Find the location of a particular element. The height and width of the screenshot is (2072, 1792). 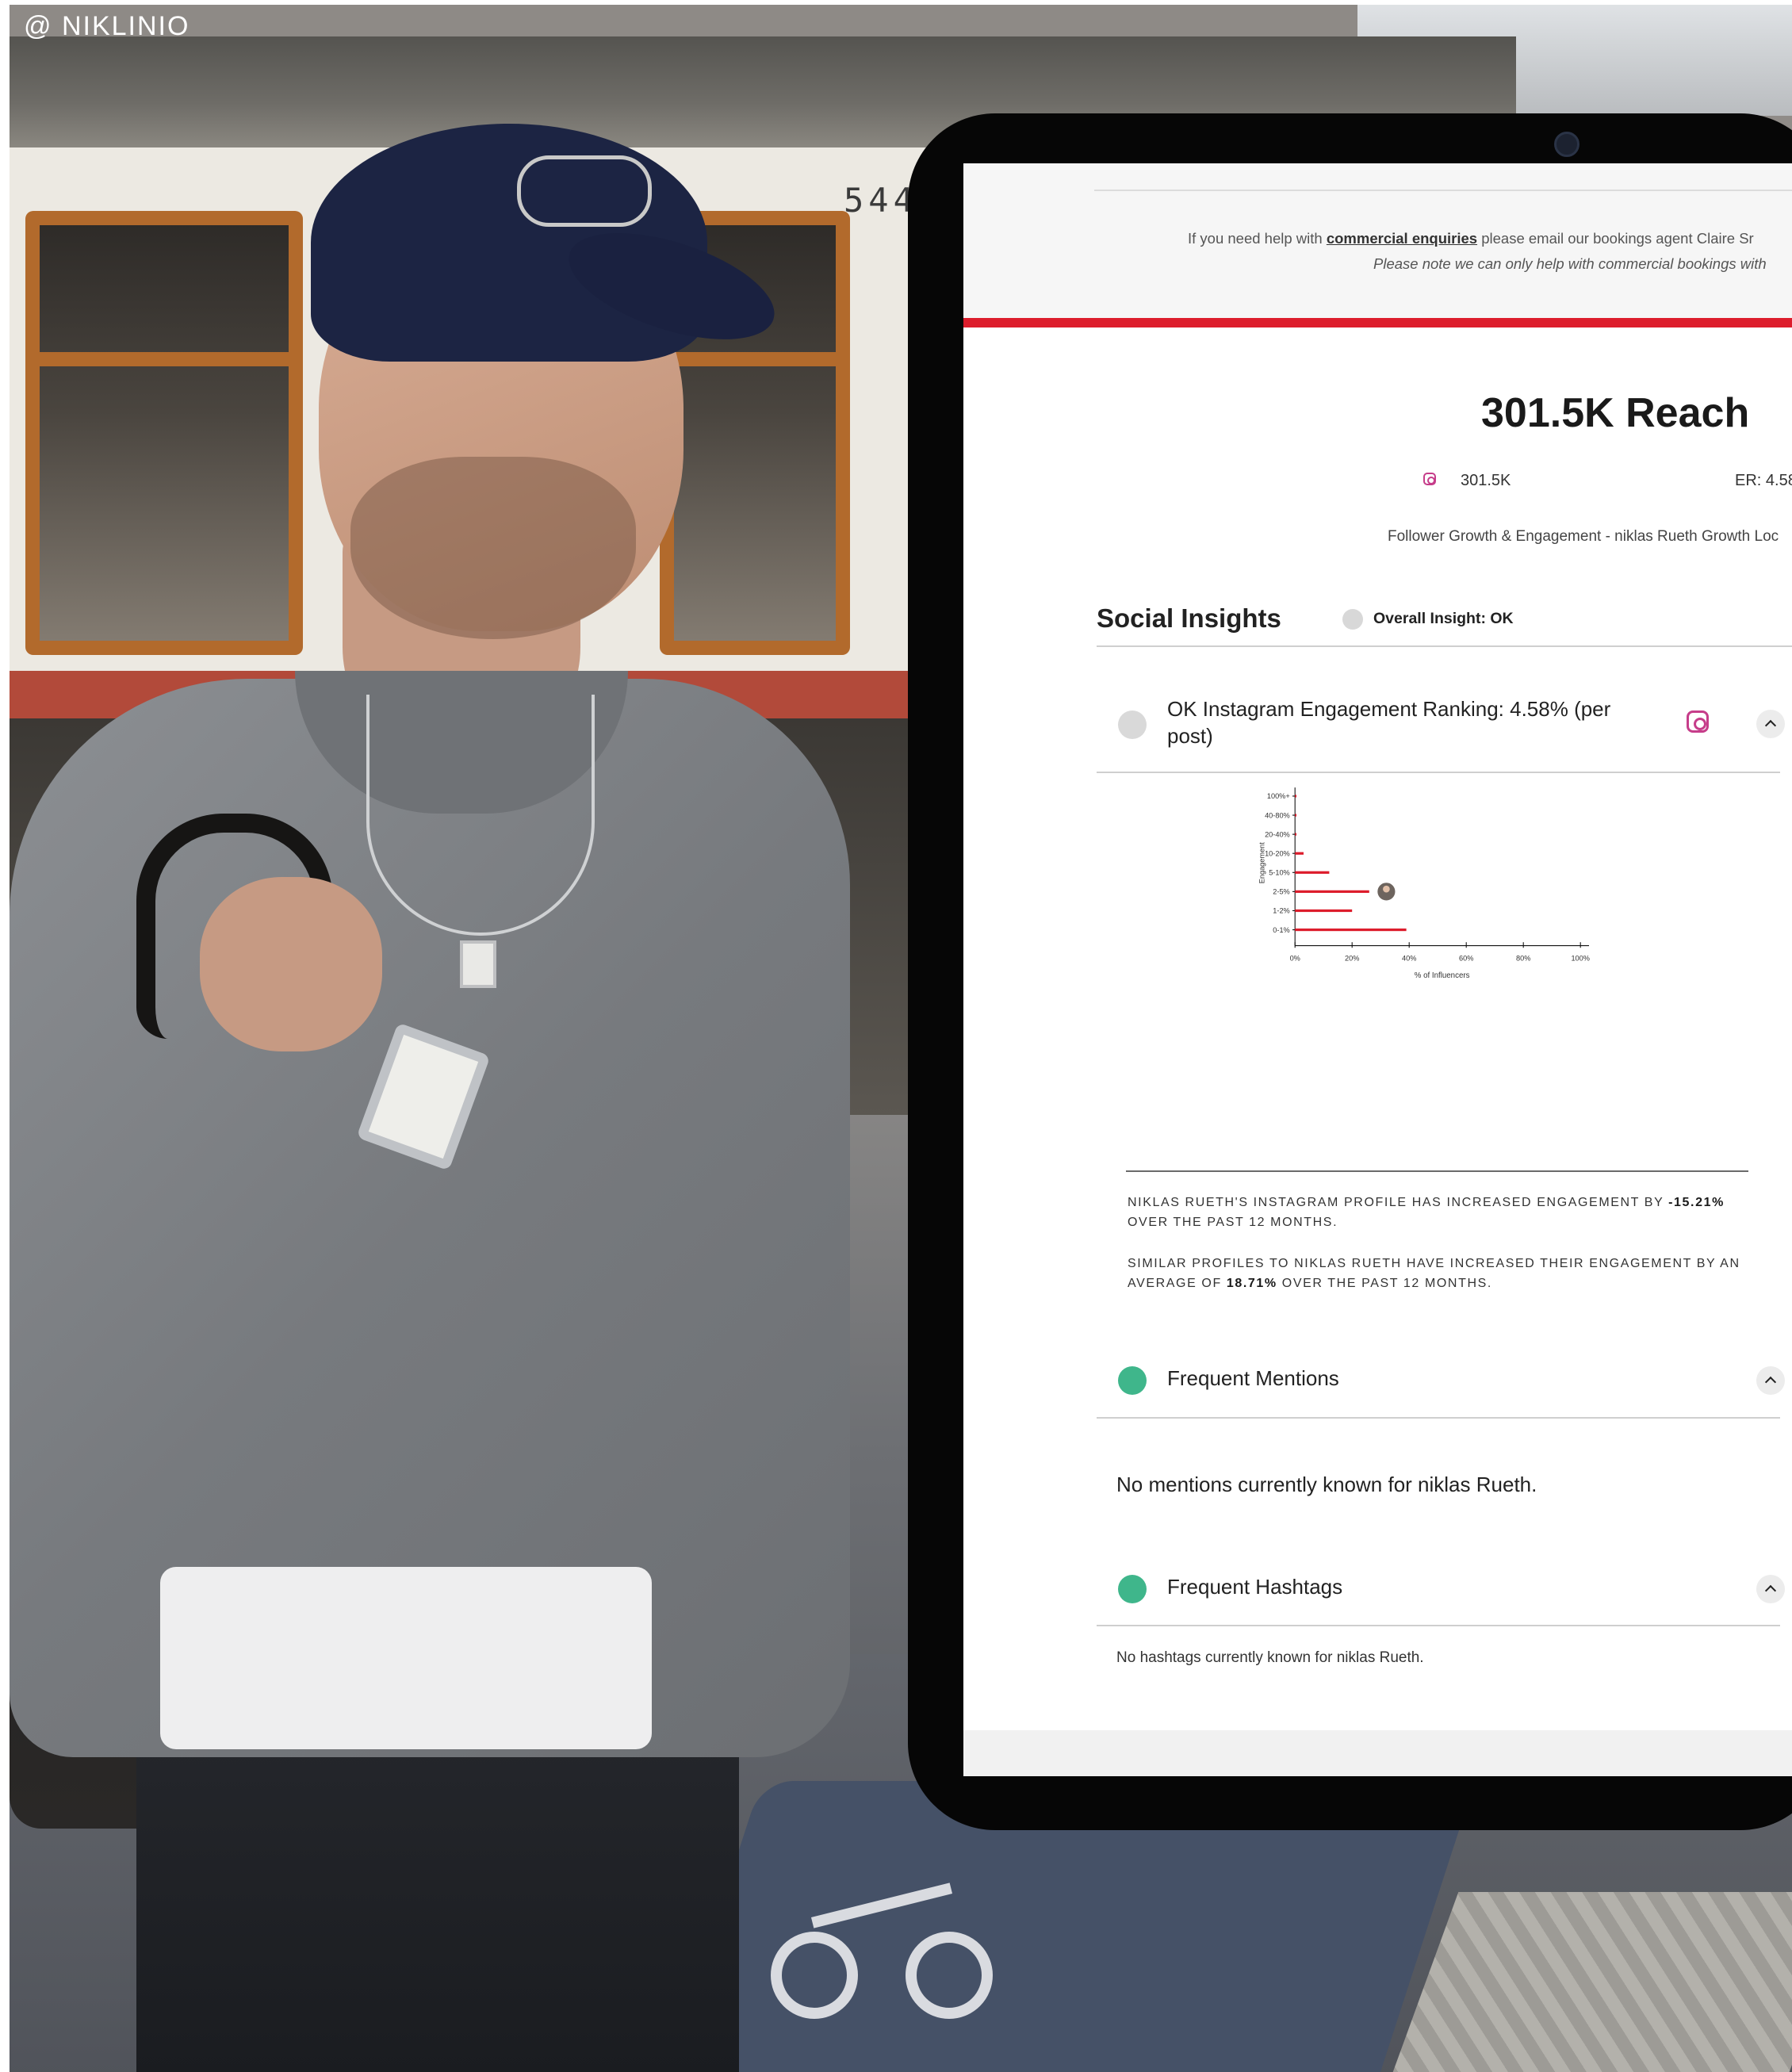

x-tick-label: 80% is located at coordinates (1523, 958).